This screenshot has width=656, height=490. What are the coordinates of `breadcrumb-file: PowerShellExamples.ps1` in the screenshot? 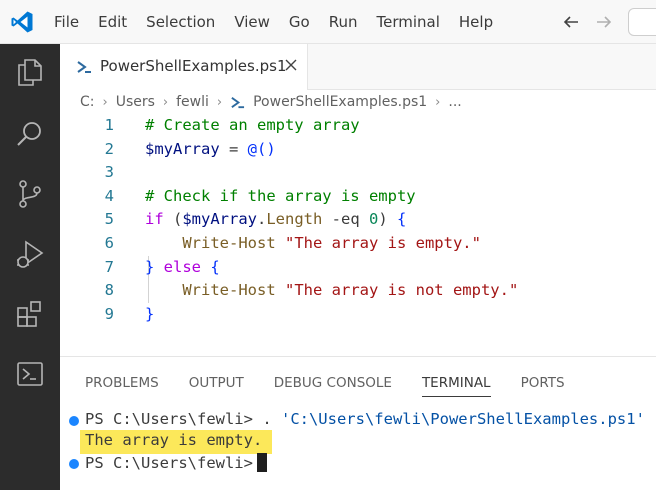 It's located at (340, 102).